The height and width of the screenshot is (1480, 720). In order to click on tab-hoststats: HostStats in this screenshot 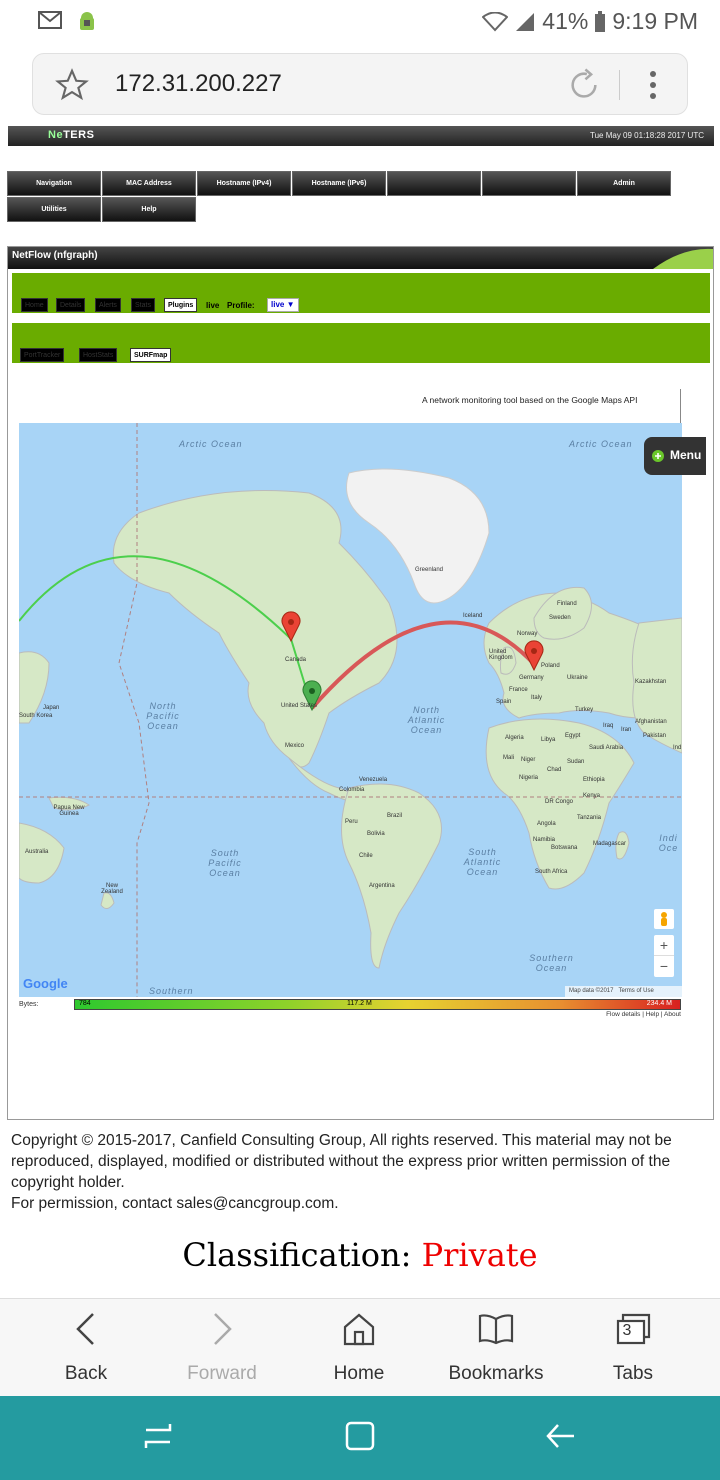, I will do `click(98, 355)`.